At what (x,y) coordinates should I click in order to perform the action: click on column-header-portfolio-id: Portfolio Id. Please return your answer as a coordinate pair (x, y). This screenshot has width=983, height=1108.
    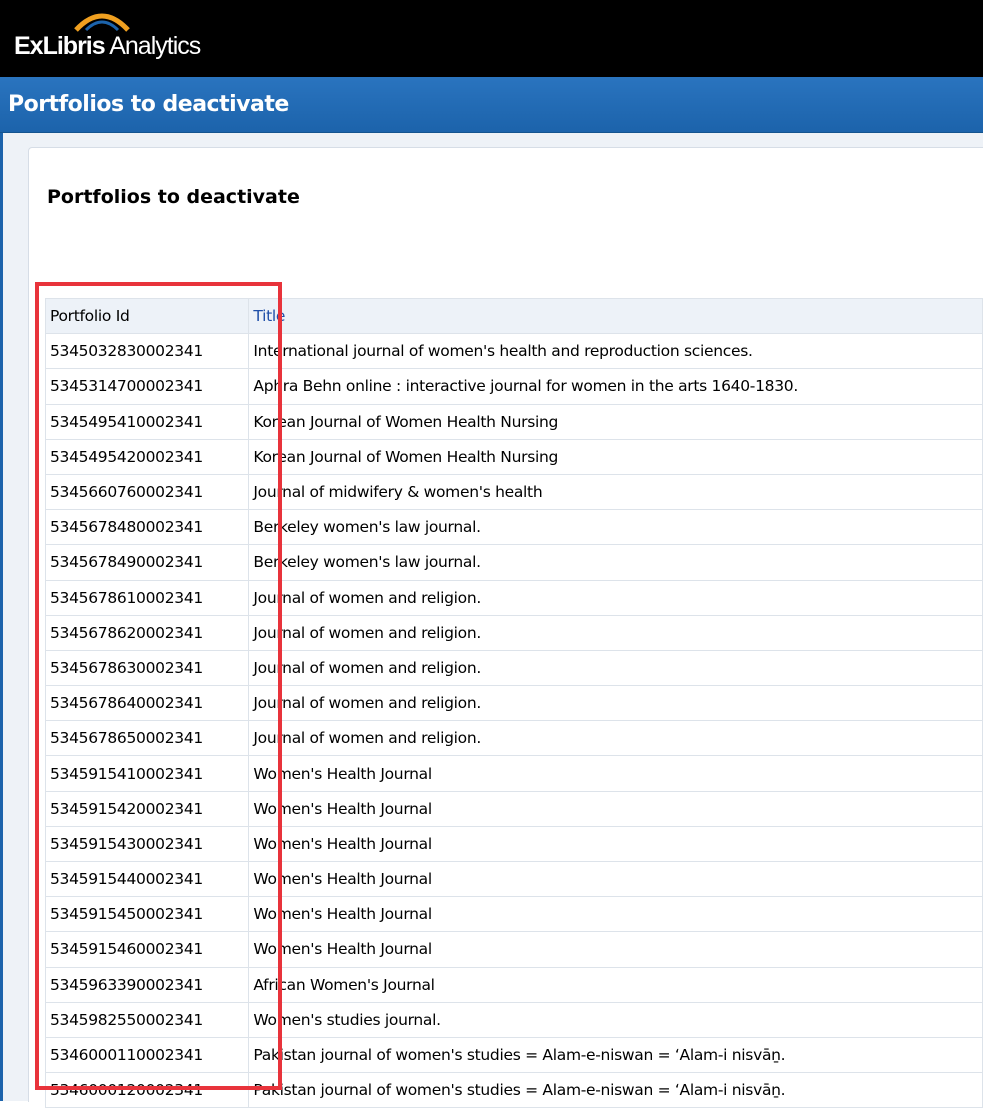
    Looking at the image, I should click on (147, 316).